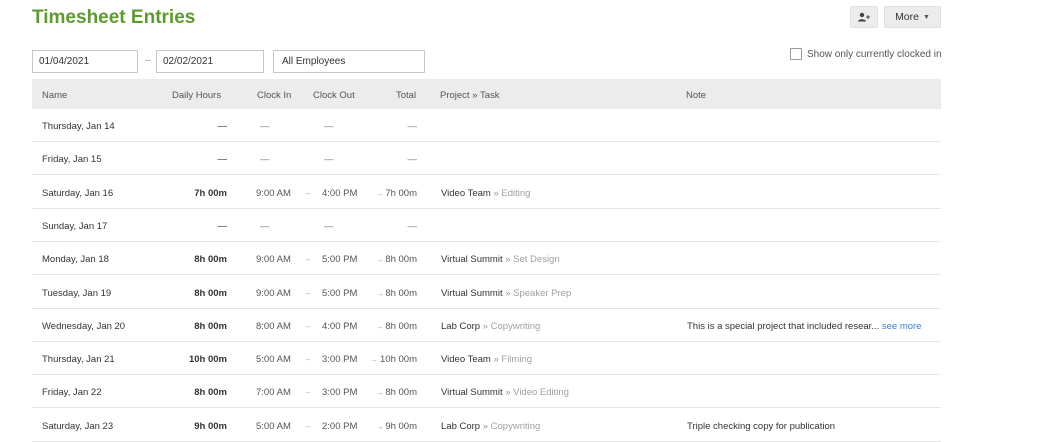  What do you see at coordinates (401, 193) in the screenshot?
I see `row-total: 7h 00m` at bounding box center [401, 193].